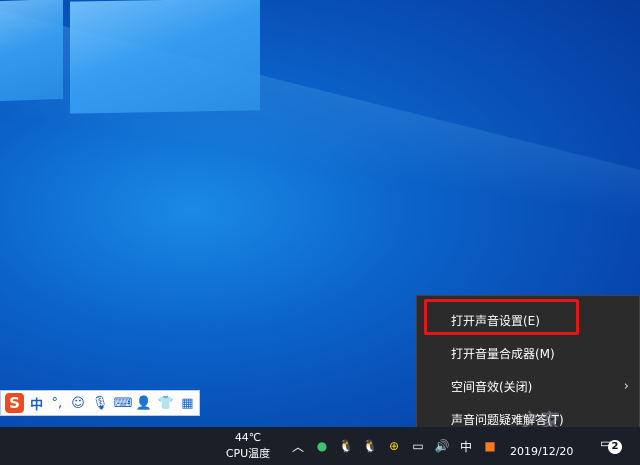 The height and width of the screenshot is (465, 640). What do you see at coordinates (248, 453) in the screenshot?
I see `temp-label: CPU温度` at bounding box center [248, 453].